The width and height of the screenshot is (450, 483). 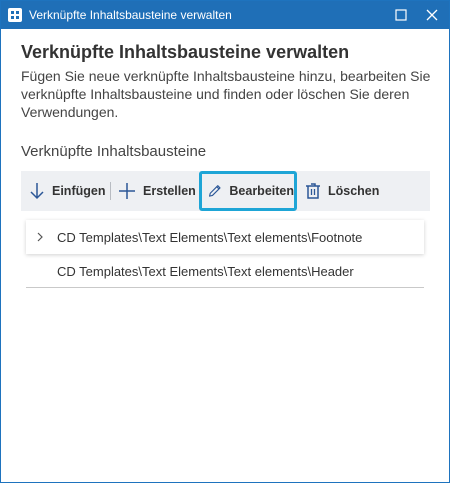 I want to click on toolbar: Einfügen Erstellen Bearbeiten Löschen, so click(x=225, y=191).